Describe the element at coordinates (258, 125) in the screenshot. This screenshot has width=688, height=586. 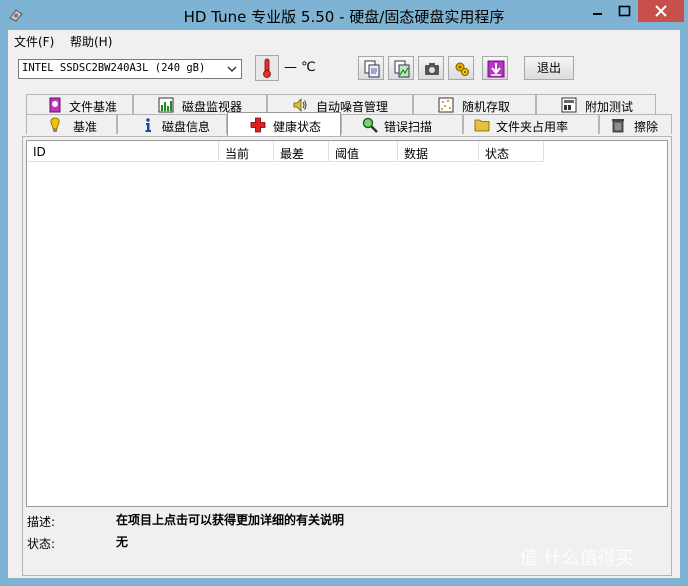
I see `health-cross-icon` at that location.